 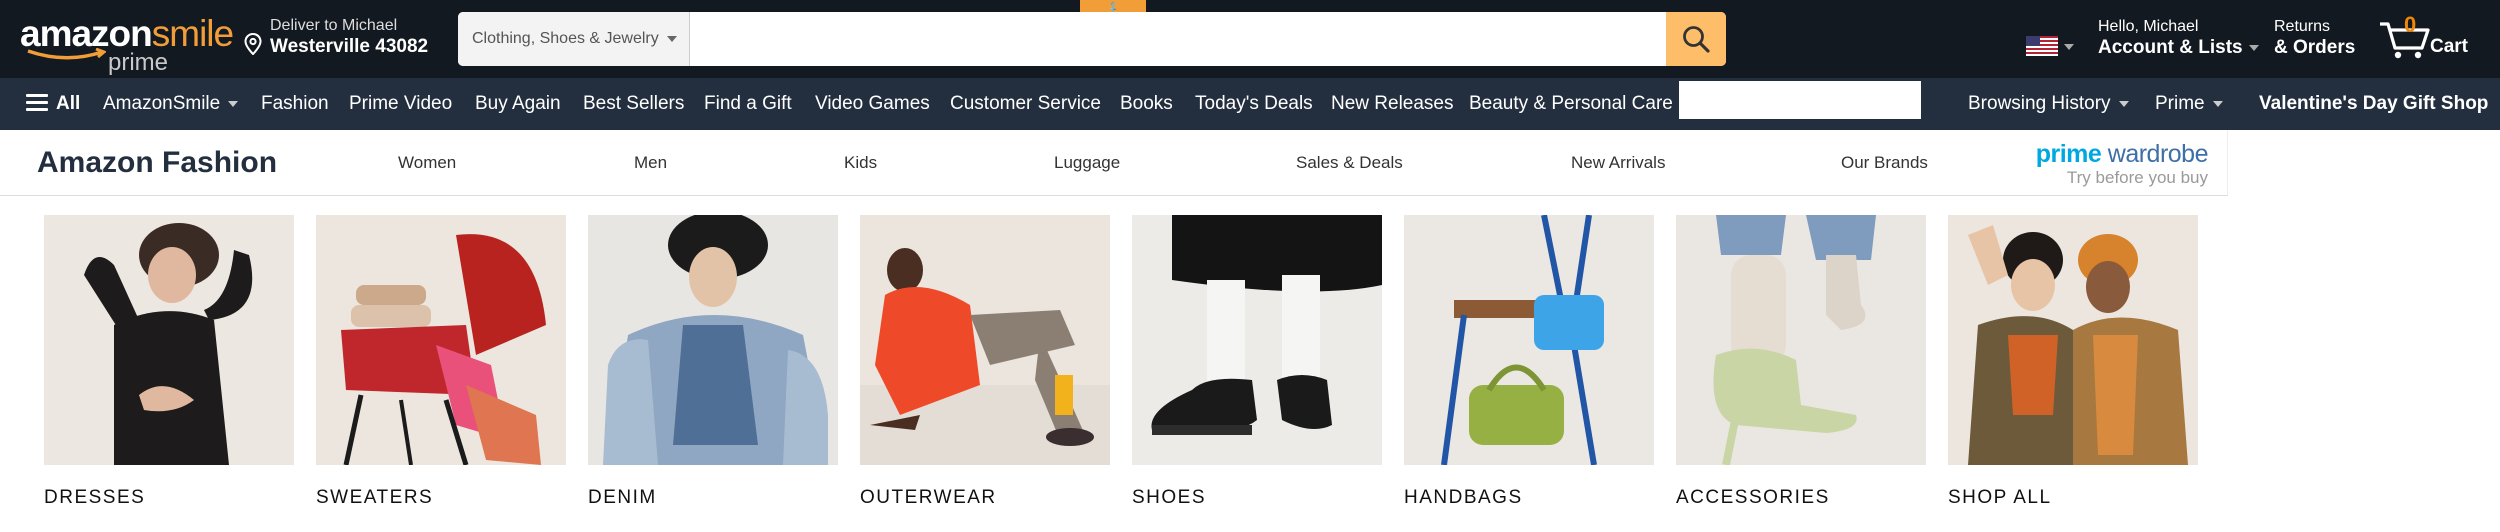 What do you see at coordinates (1753, 497) in the screenshot?
I see `category-label-accessories: ACCESSORIES` at bounding box center [1753, 497].